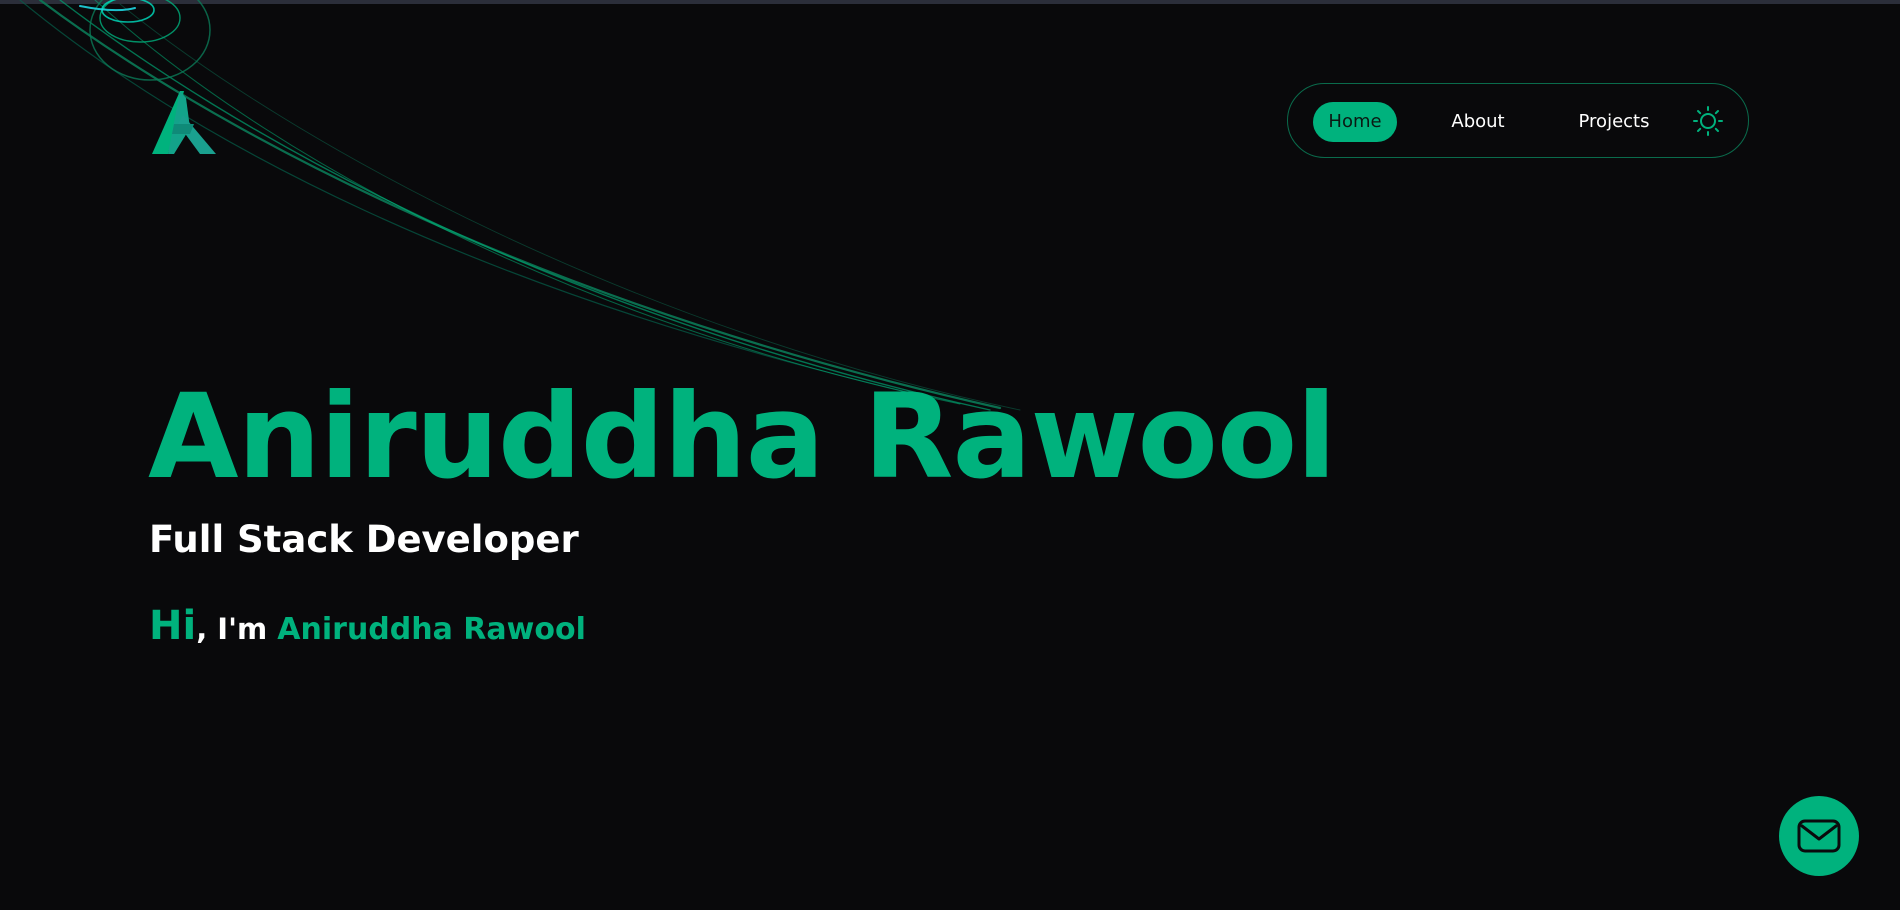 The height and width of the screenshot is (910, 1900). I want to click on greeting-name: Aniruddha Rawool, so click(431, 629).